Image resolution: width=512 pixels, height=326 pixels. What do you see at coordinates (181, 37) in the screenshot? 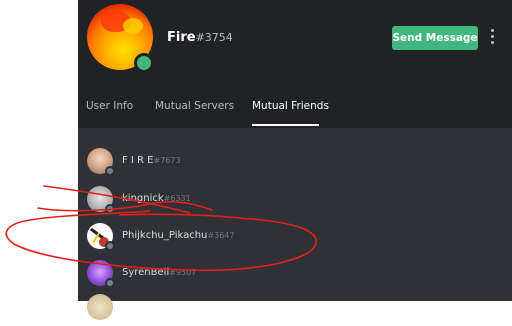
I see `username-text: Fire` at bounding box center [181, 37].